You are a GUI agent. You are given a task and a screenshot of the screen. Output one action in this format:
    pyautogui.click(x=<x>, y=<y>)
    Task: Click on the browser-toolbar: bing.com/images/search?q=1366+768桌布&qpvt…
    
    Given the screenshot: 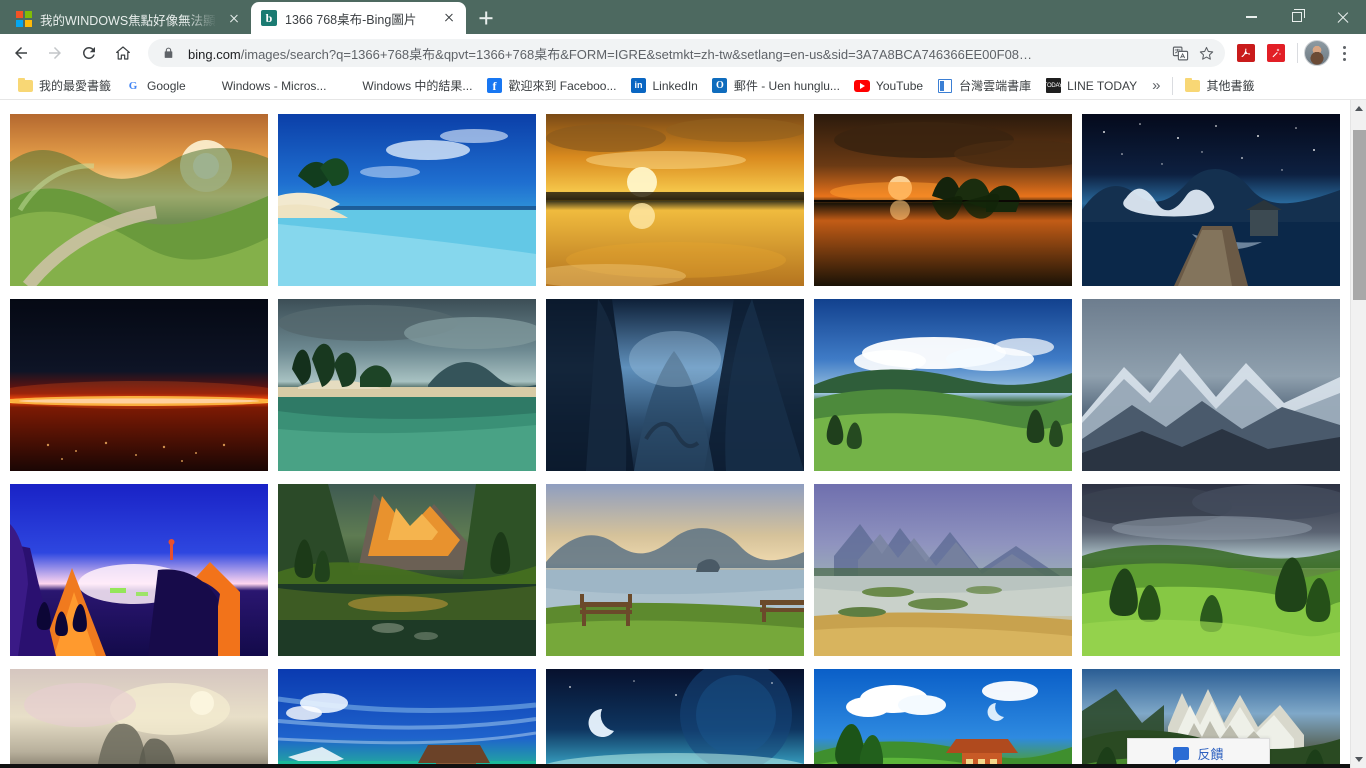 What is the action you would take?
    pyautogui.click(x=683, y=53)
    